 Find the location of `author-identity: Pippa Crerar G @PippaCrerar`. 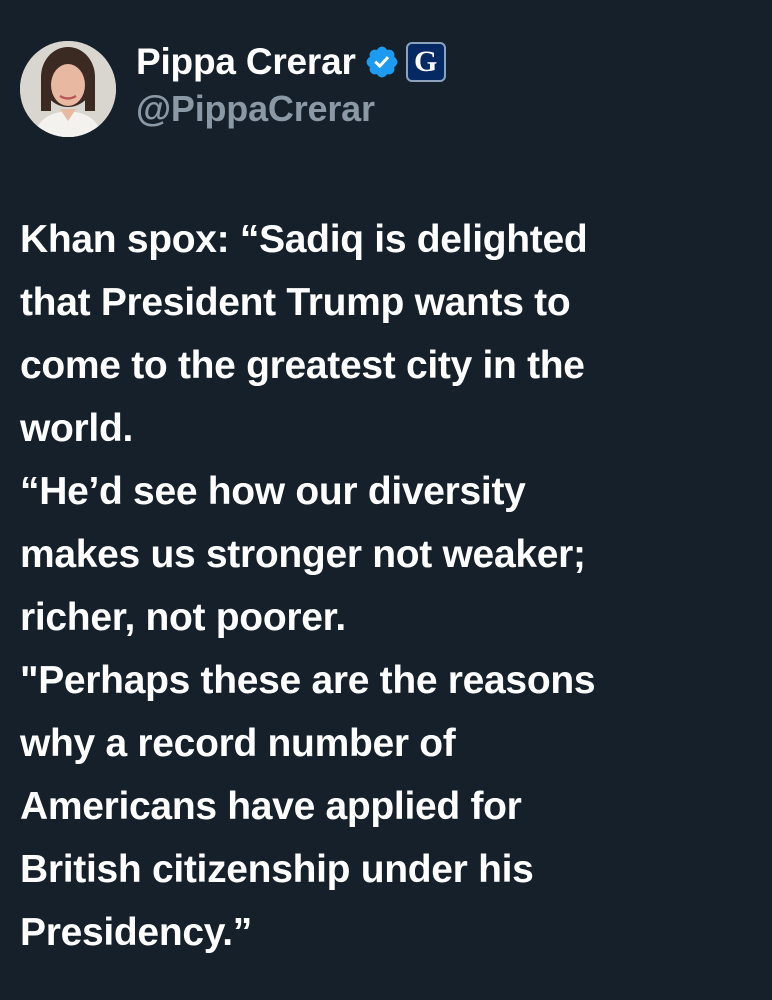

author-identity: Pippa Crerar G @PippaCrerar is located at coordinates (416, 84).